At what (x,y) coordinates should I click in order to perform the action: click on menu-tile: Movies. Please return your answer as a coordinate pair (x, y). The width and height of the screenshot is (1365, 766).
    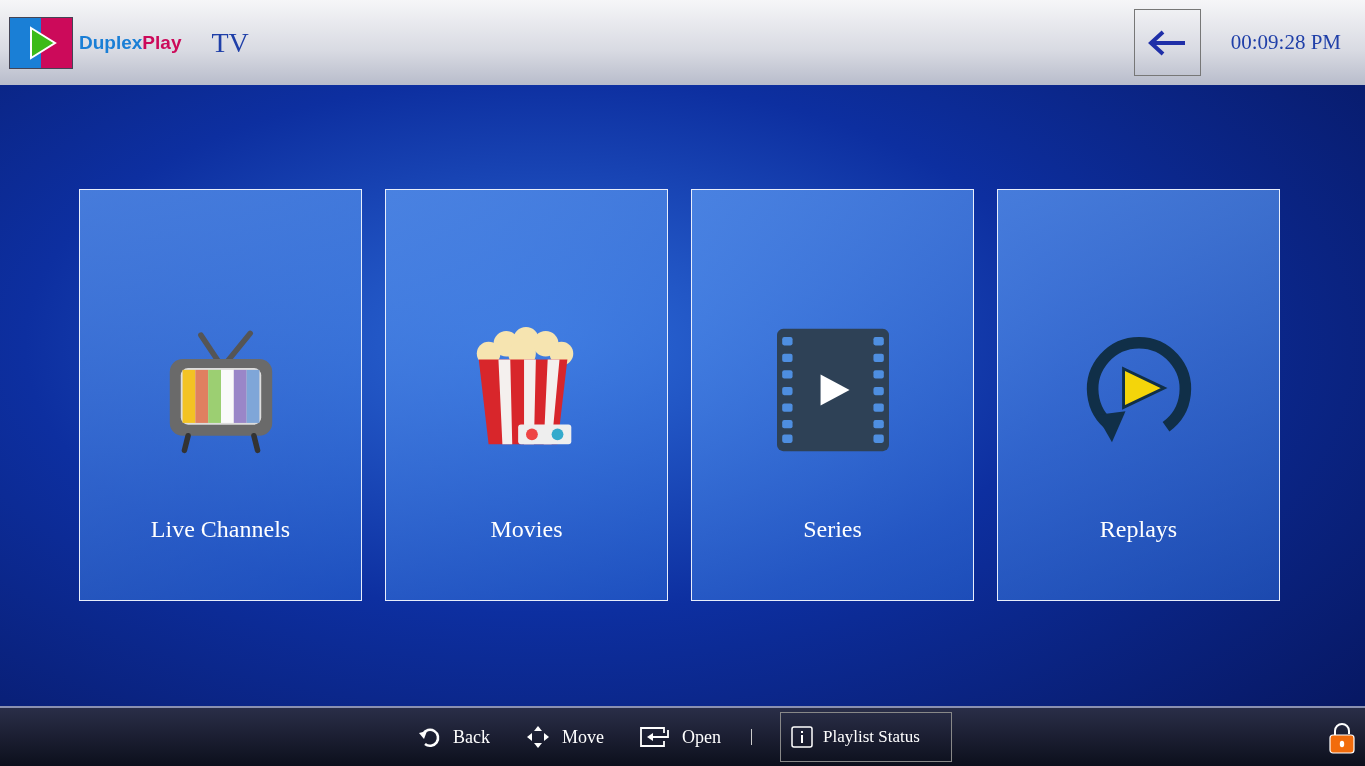
    Looking at the image, I should click on (526, 395).